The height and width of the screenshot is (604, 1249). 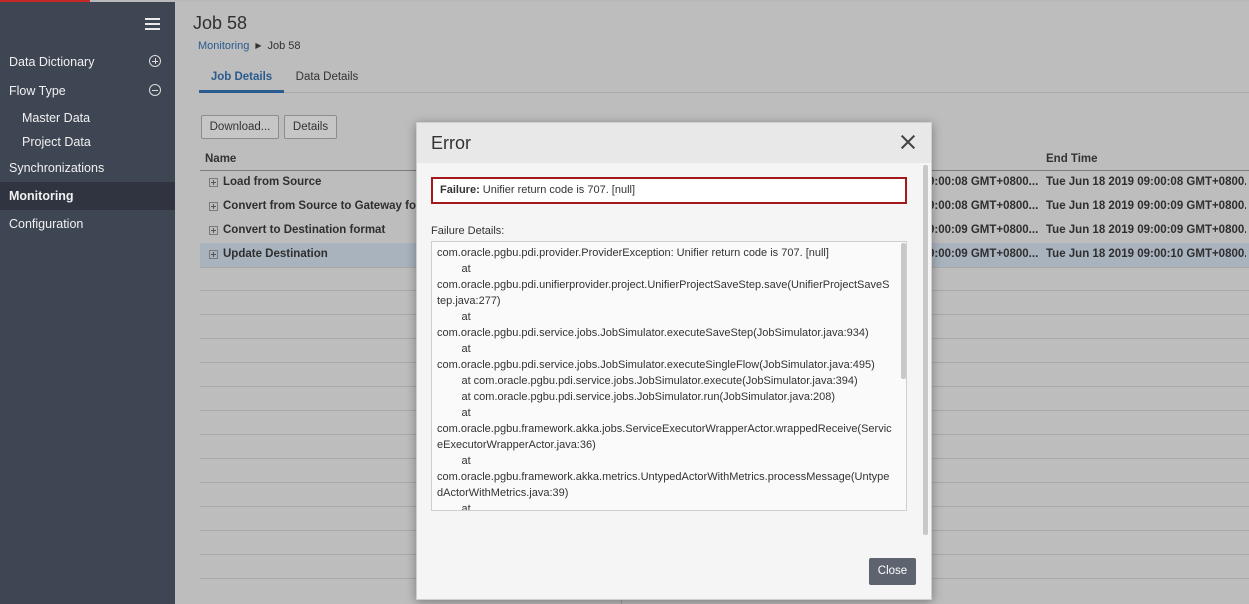 I want to click on dialog-header: Error, so click(x=674, y=143).